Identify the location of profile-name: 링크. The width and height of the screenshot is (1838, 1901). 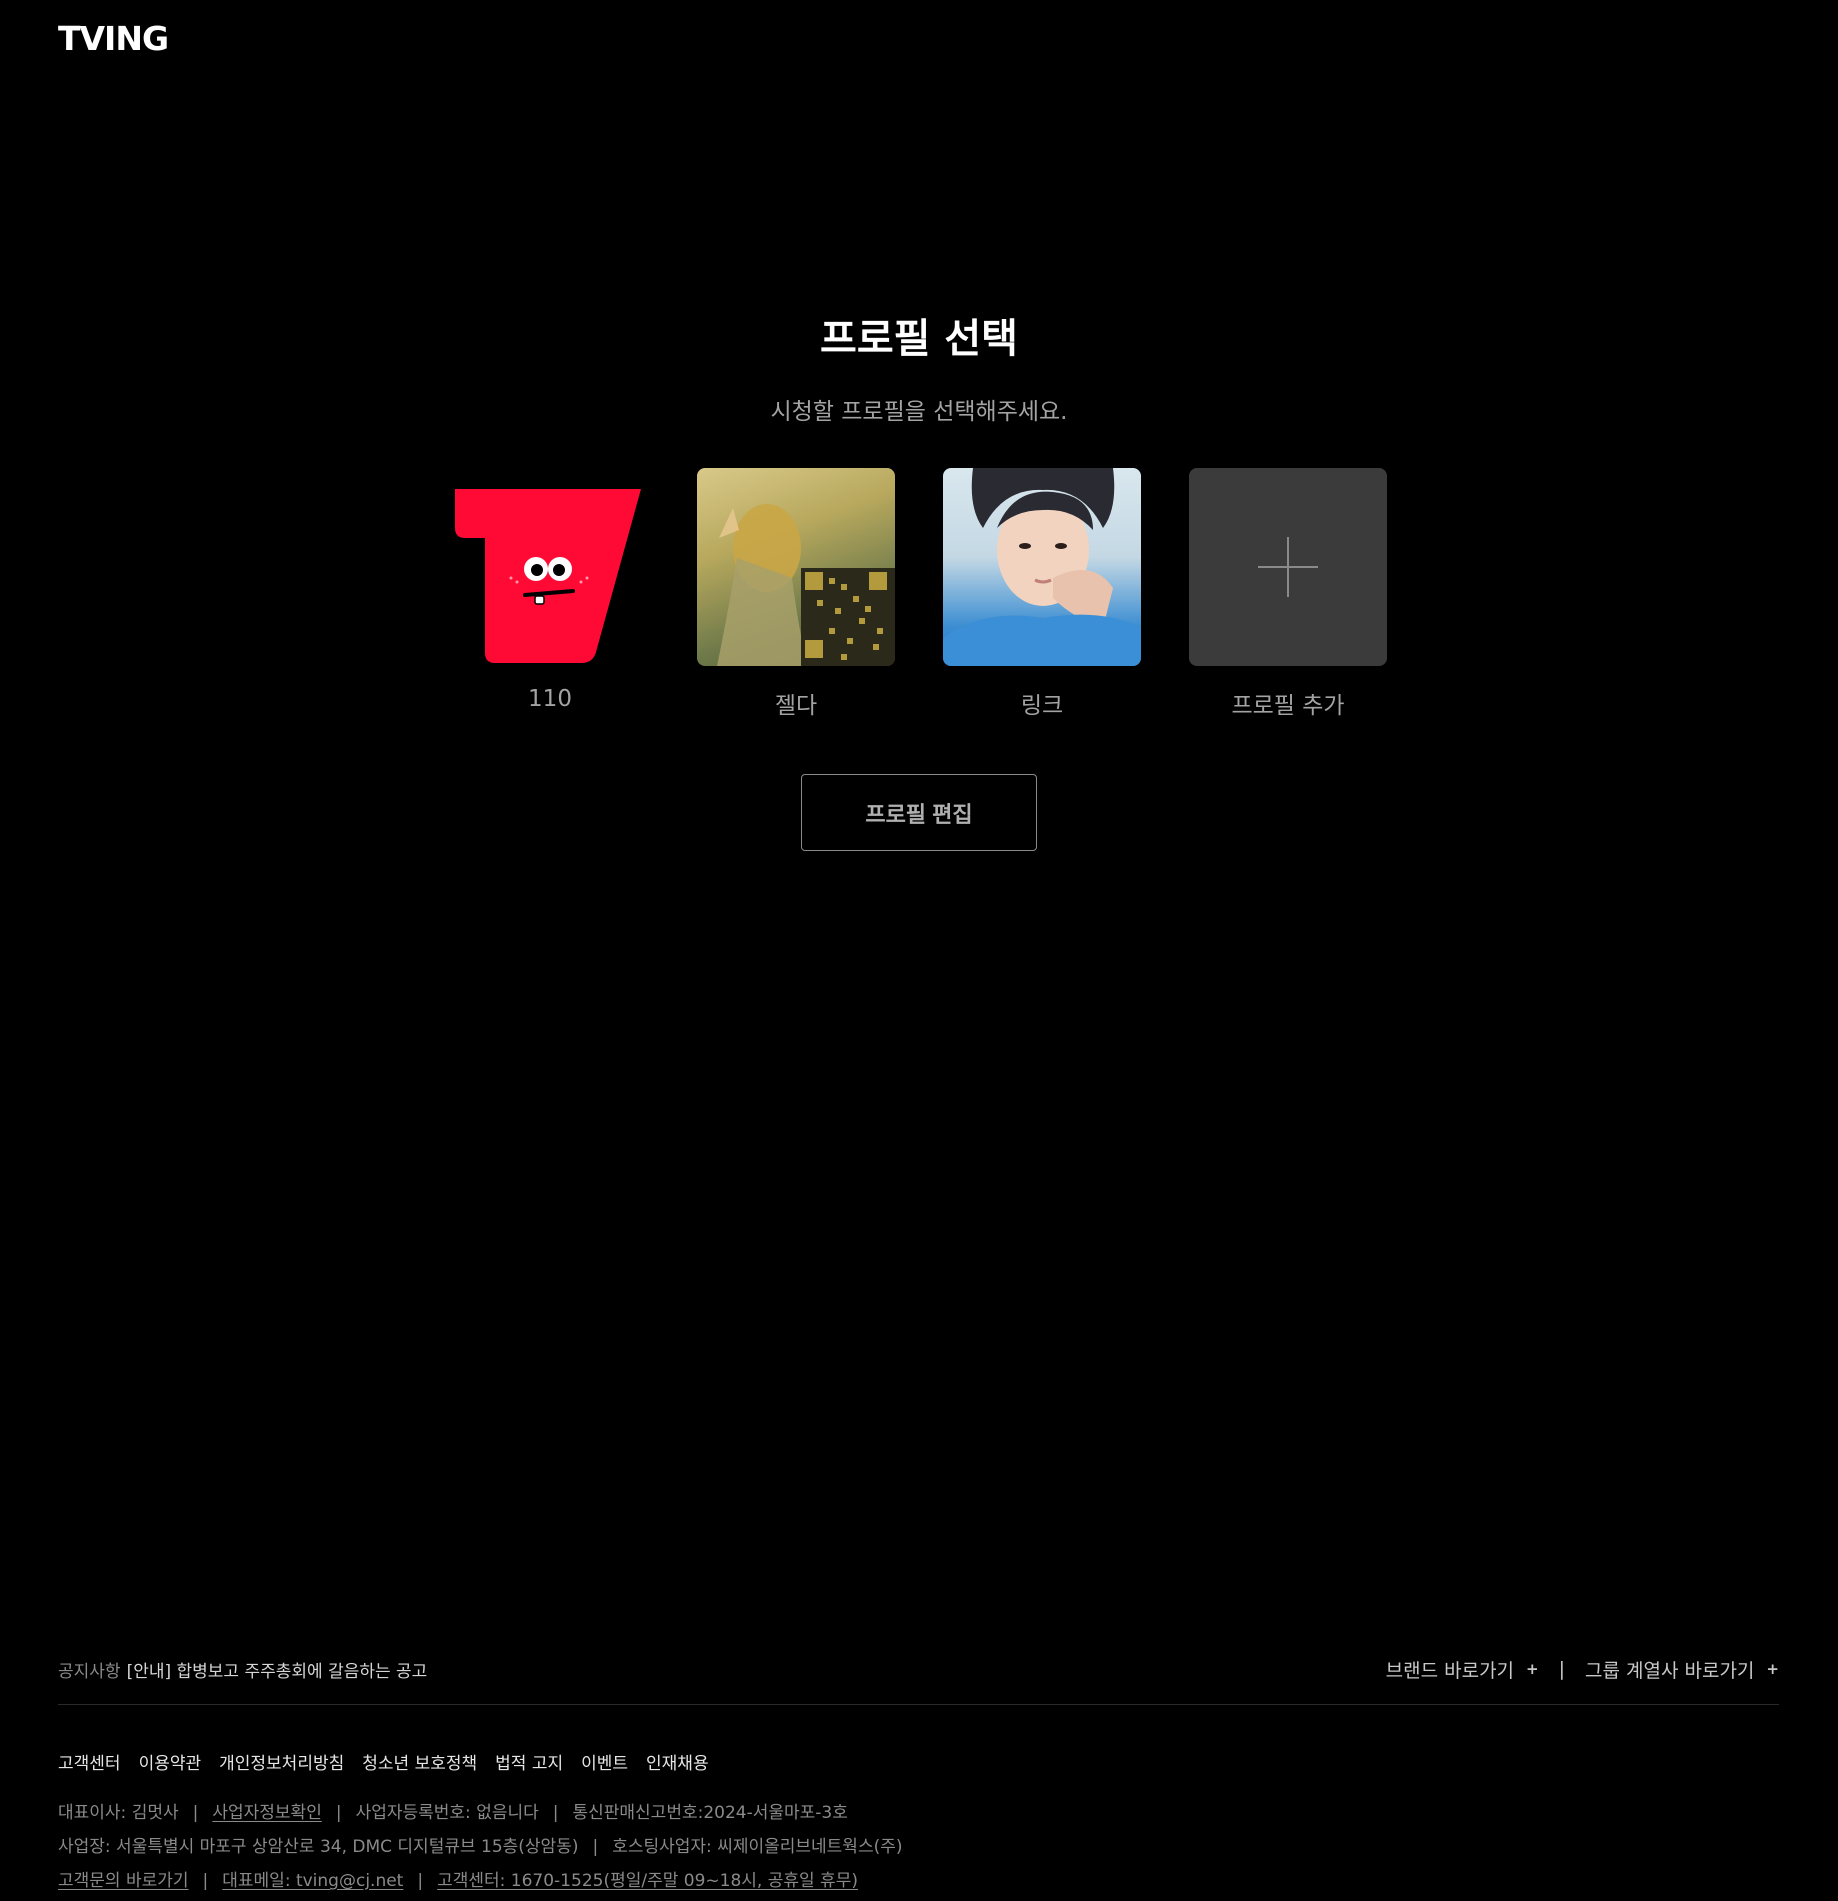
(1042, 706).